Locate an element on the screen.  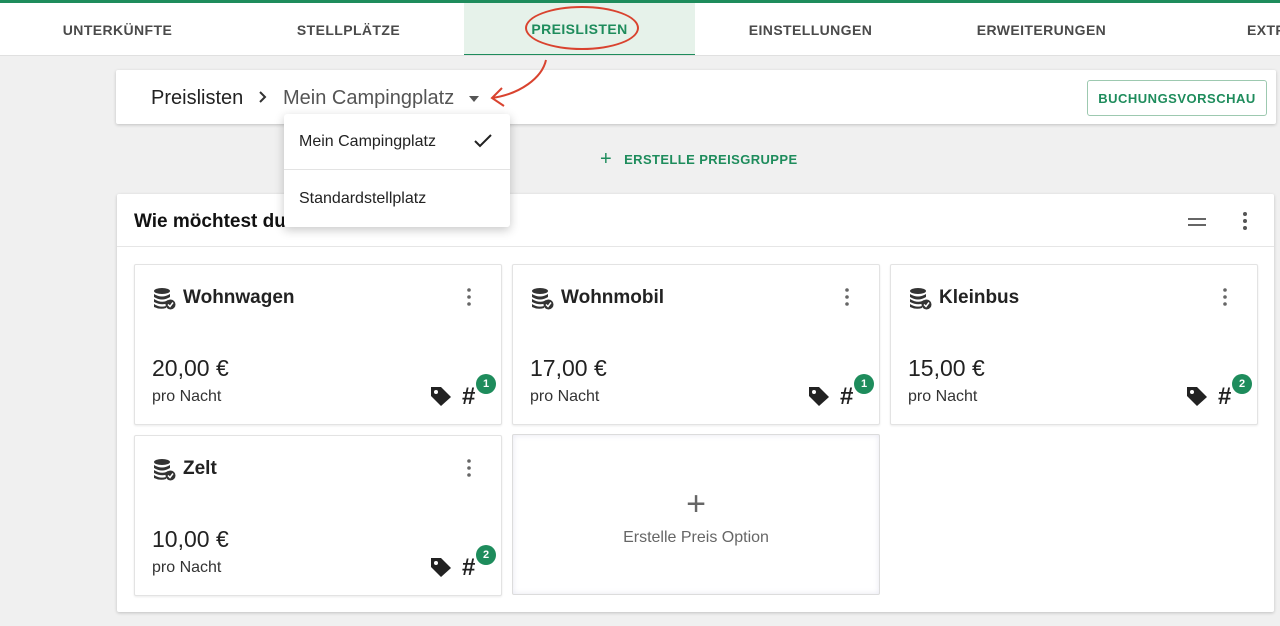
price-option-card: Wohnwagen 20,00 € pro Nacht # 1 is located at coordinates (318, 344).